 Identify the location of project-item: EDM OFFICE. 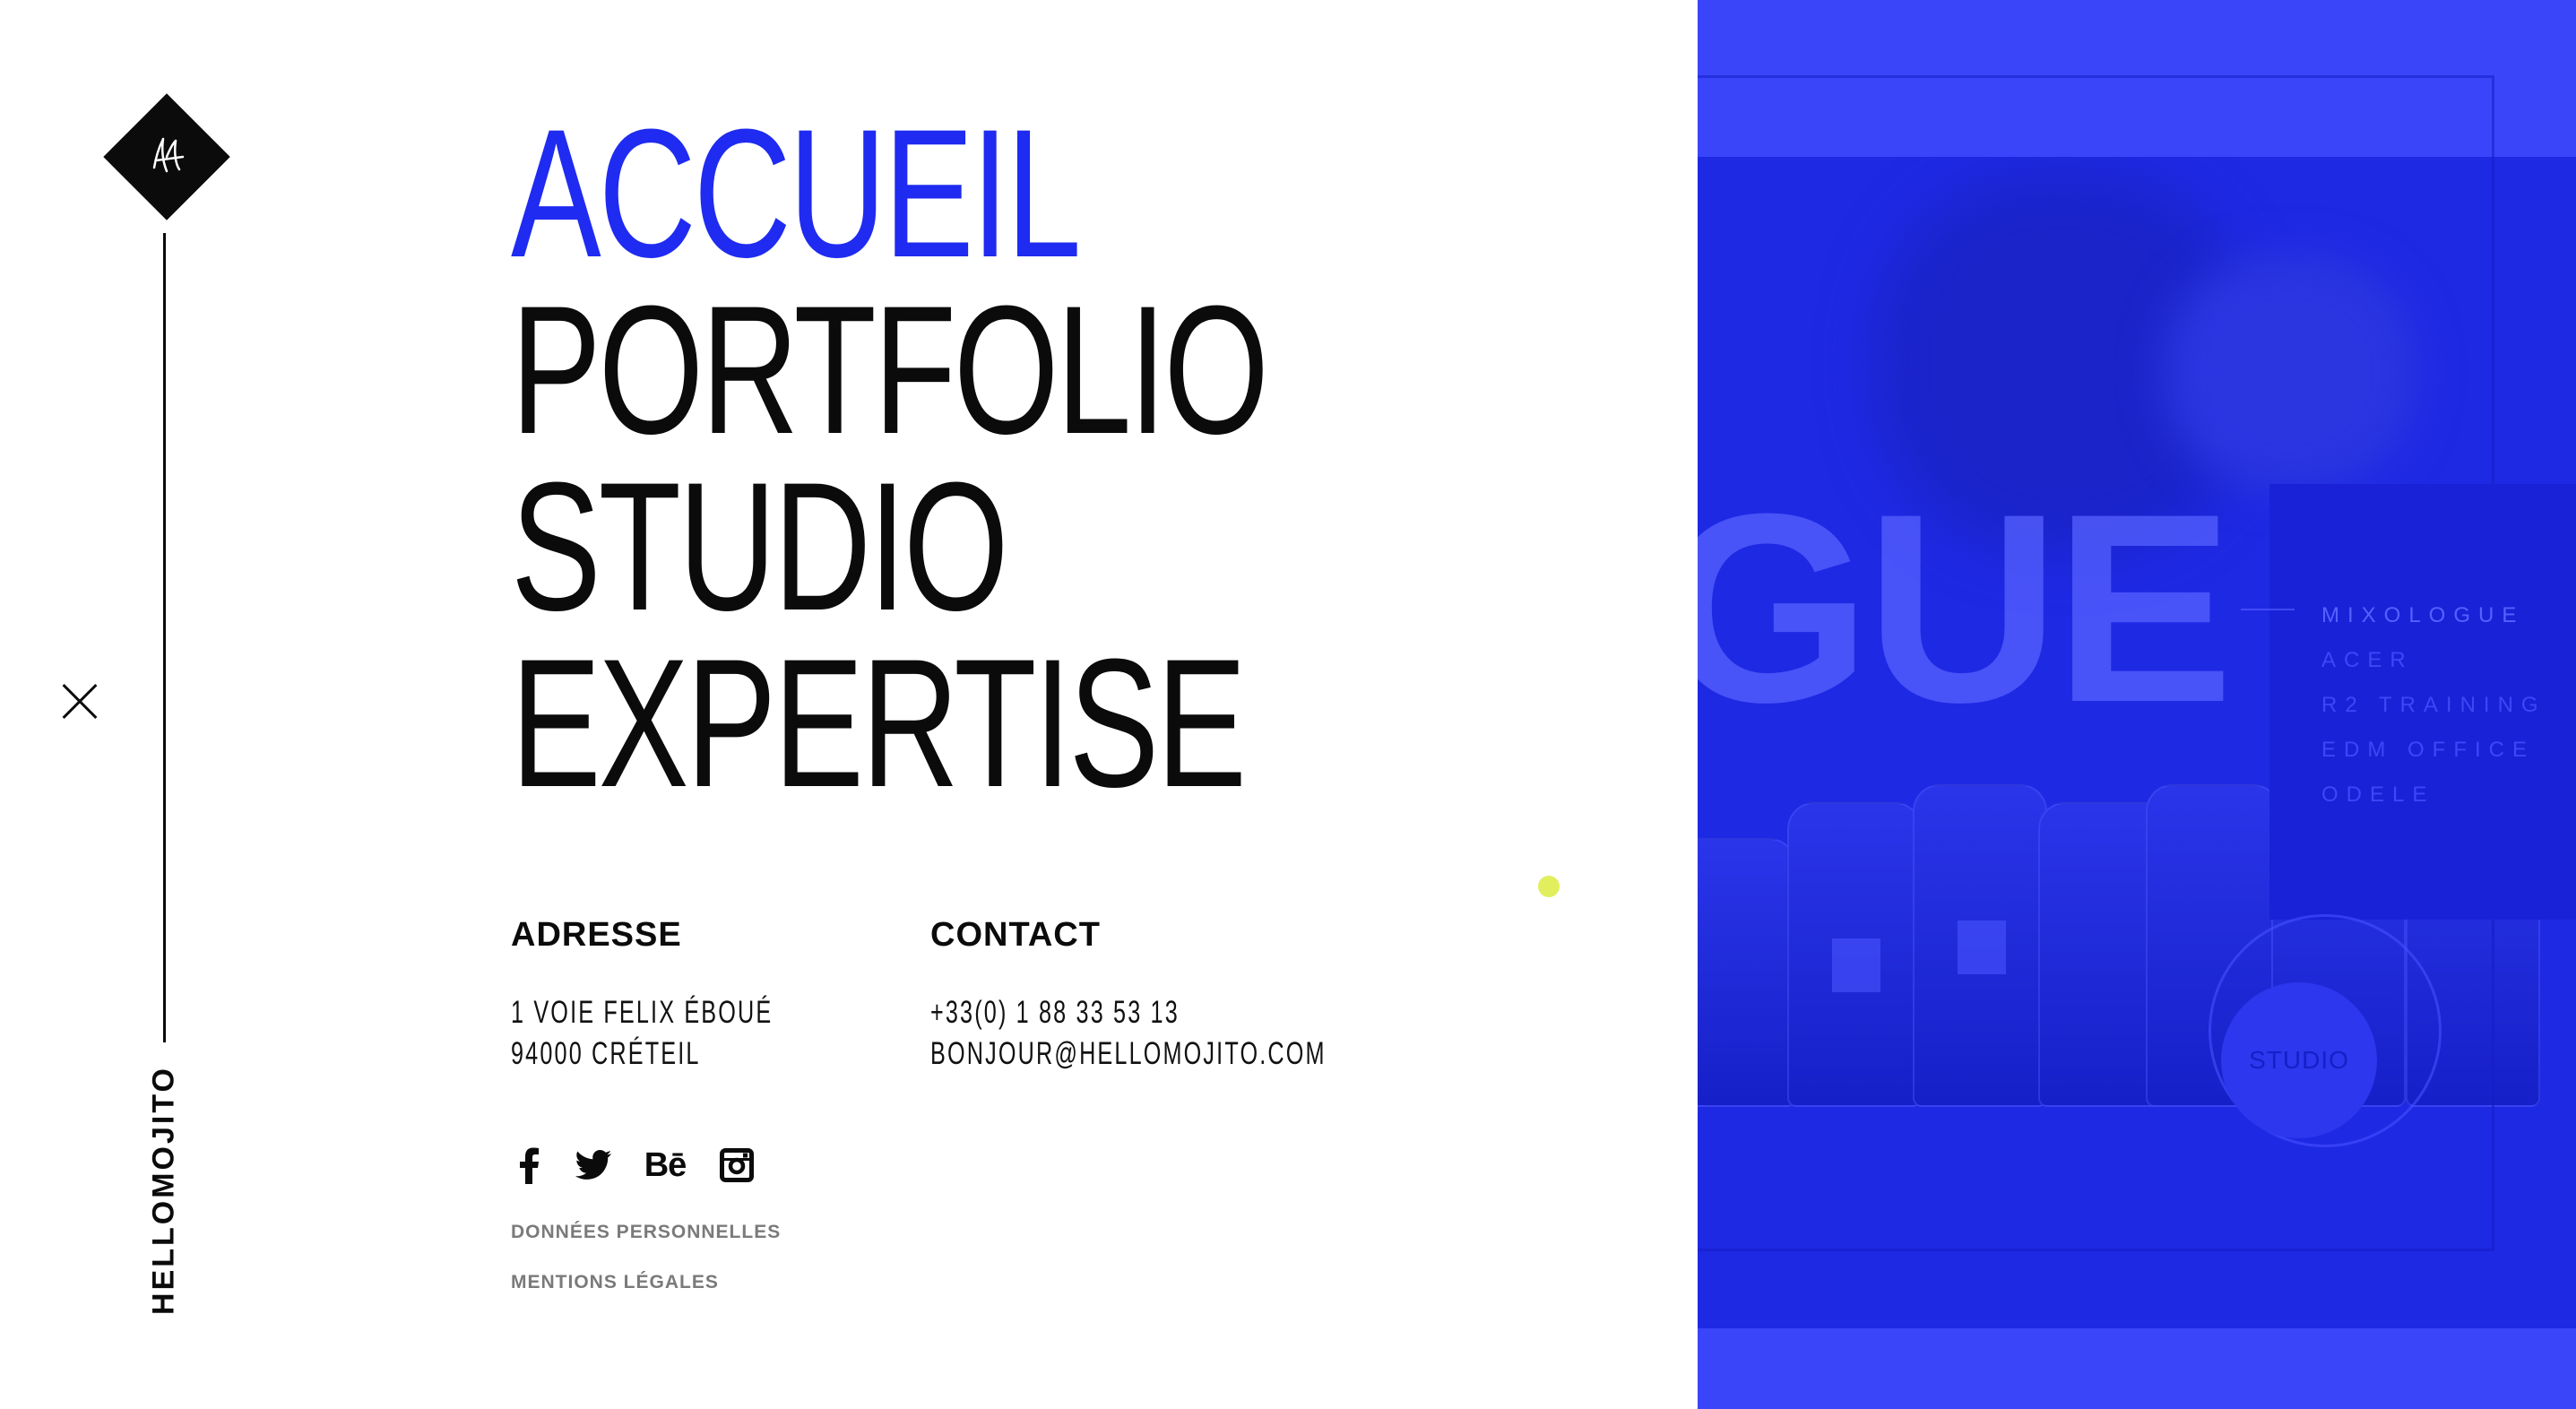
(2433, 750).